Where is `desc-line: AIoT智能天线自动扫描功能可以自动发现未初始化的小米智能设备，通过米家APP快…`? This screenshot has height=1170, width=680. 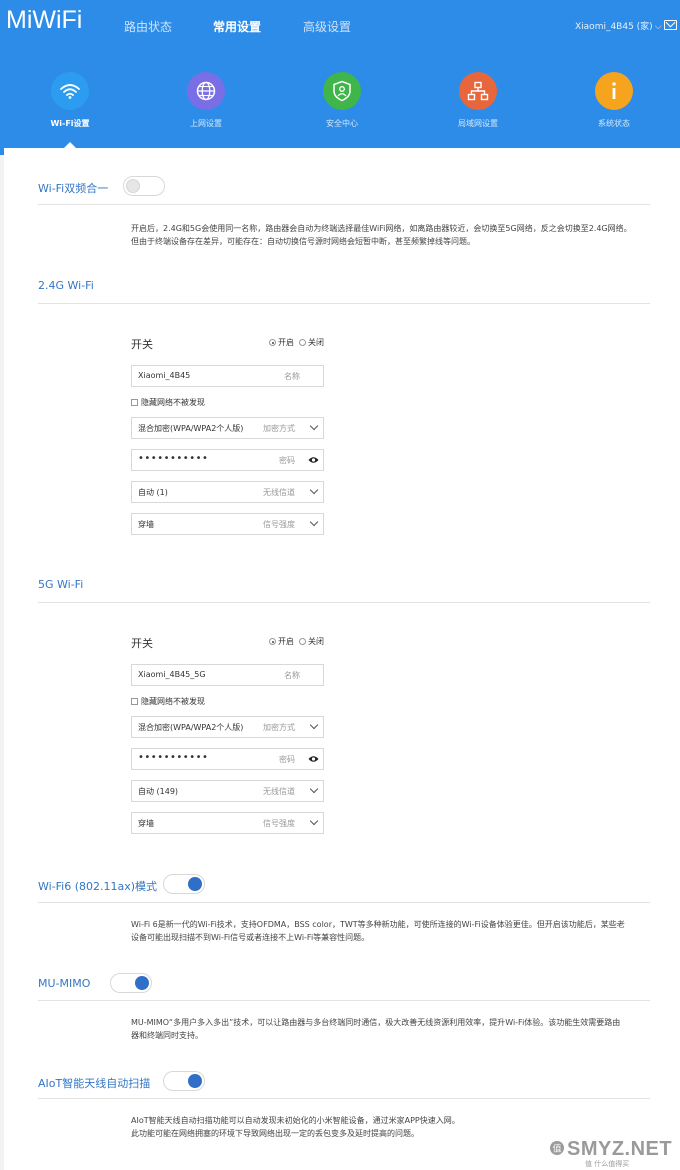 desc-line: AIoT智能天线自动扫描功能可以自动发现未初始化的小米智能设备，通过米家APP快… is located at coordinates (295, 1120).